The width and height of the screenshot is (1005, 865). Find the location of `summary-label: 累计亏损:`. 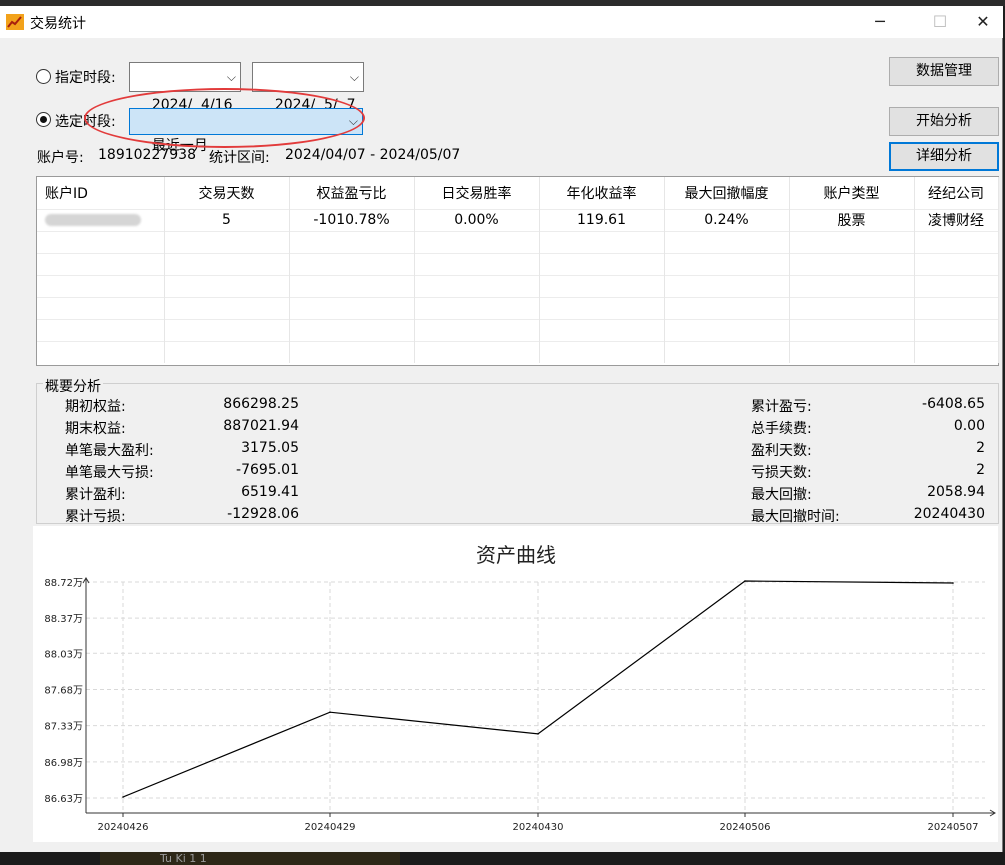

summary-label: 累计亏损: is located at coordinates (95, 517).